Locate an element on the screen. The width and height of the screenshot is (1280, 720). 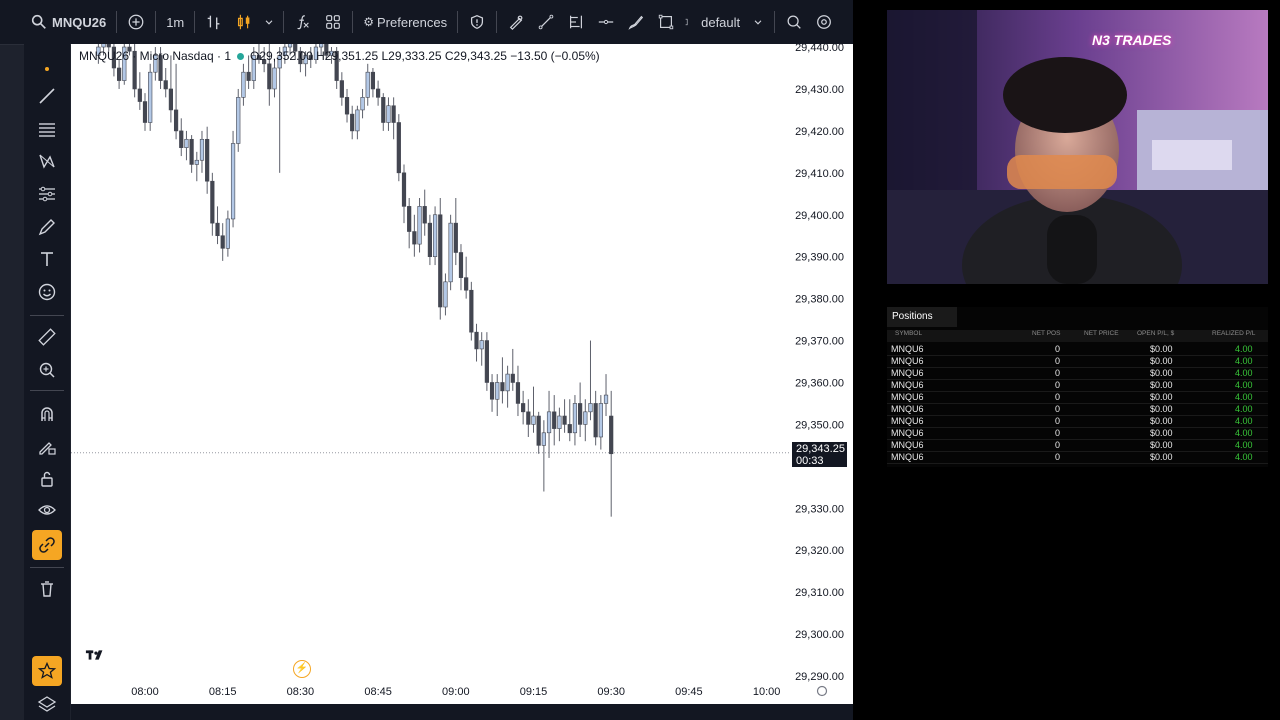
lightning-icon: ⚡ is located at coordinates (302, 669).